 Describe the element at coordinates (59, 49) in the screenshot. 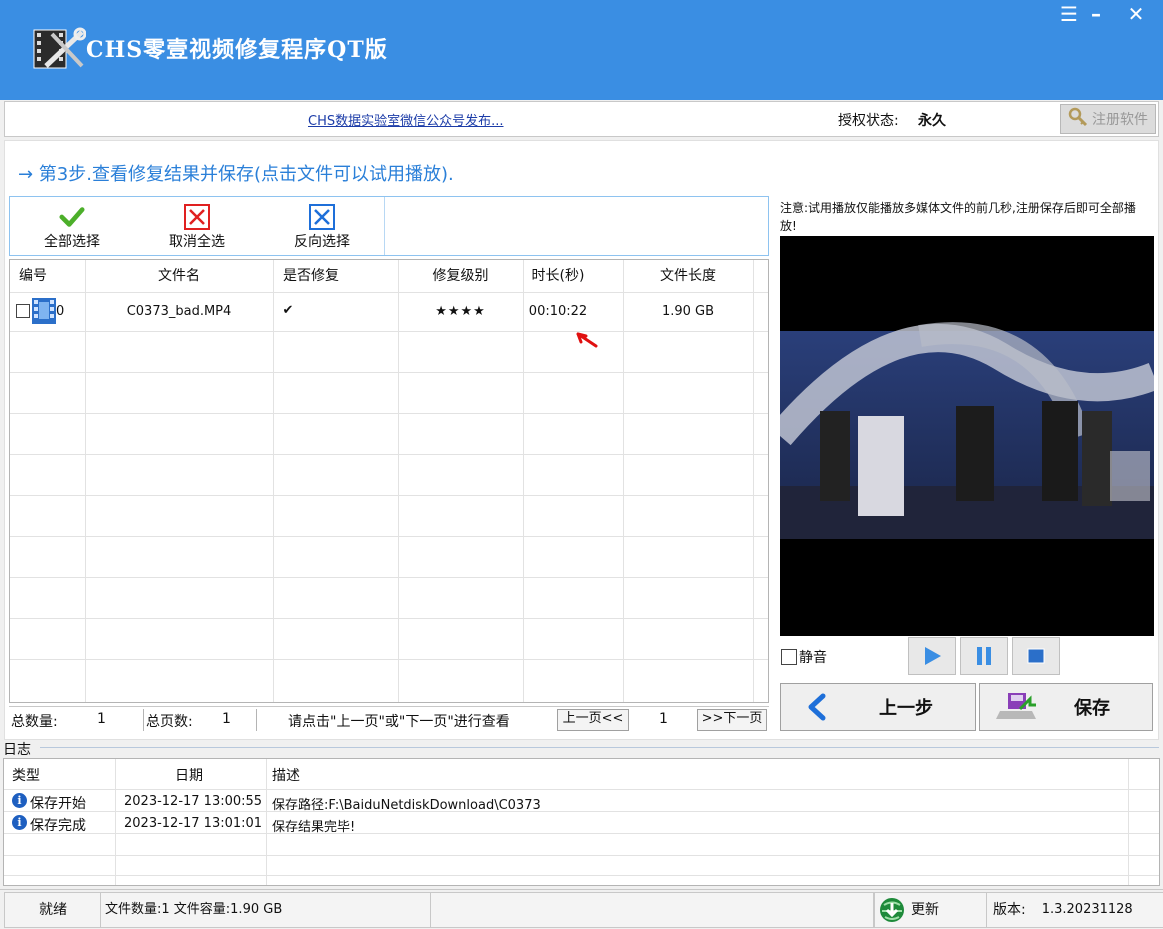

I see `app-logo-icon` at that location.